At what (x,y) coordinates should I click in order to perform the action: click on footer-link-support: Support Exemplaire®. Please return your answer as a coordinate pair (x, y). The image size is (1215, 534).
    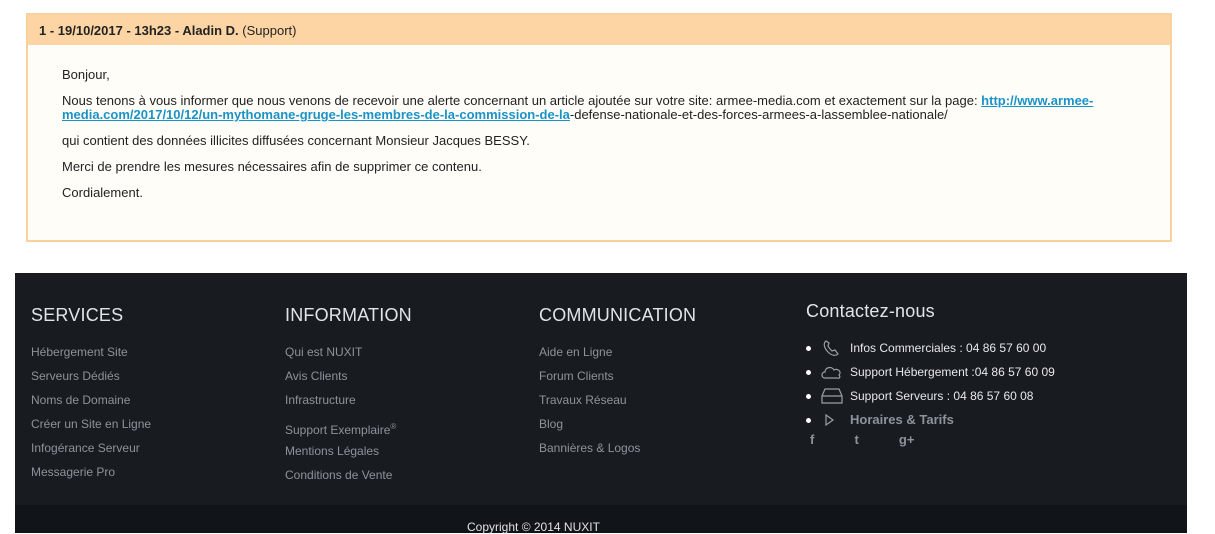
    Looking at the image, I should click on (348, 425).